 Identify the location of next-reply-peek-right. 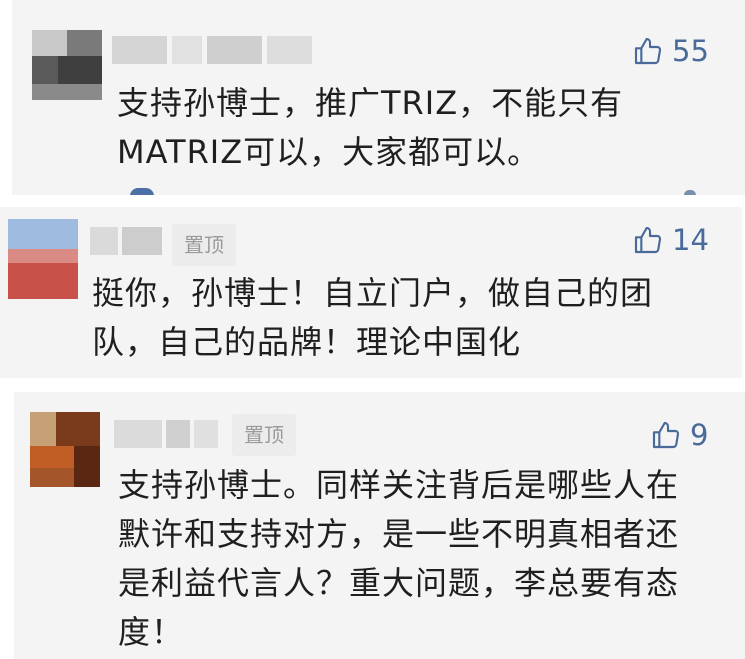
(690, 192).